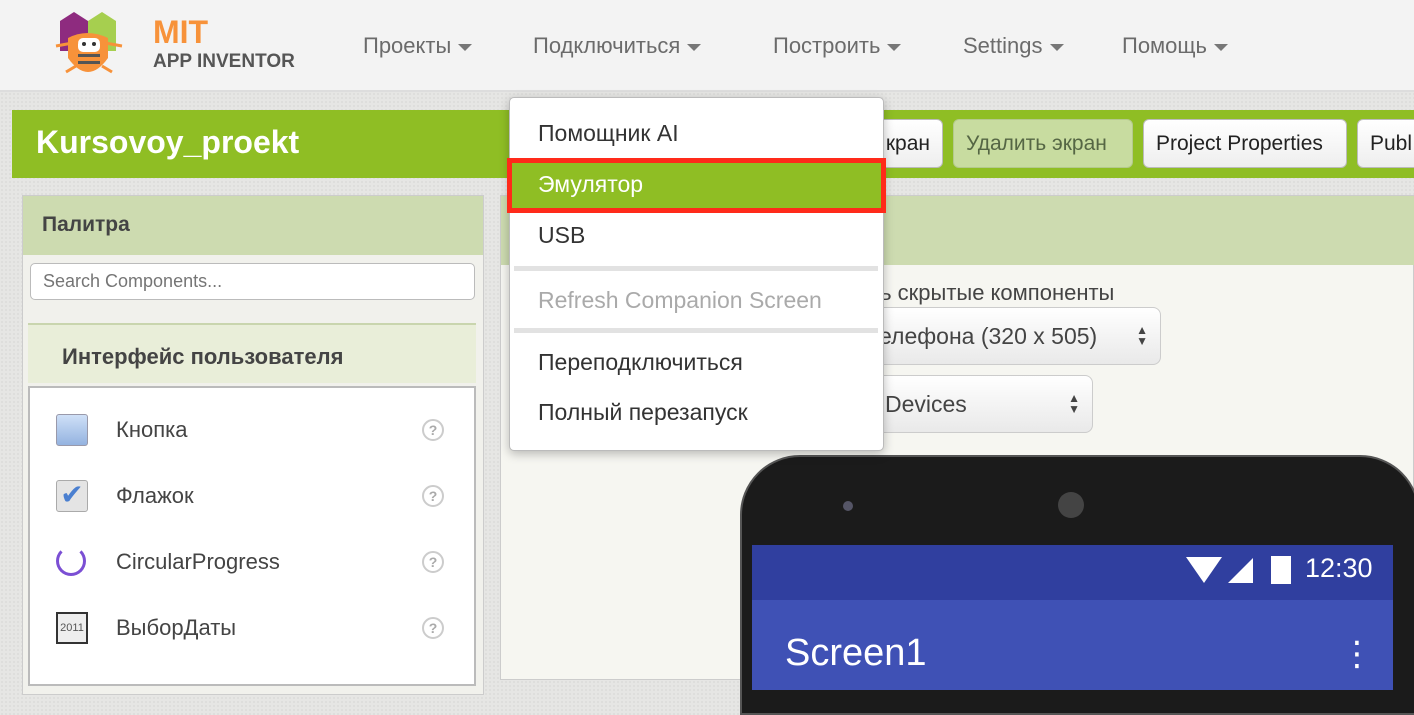 This screenshot has height=715, width=1414. I want to click on list-item: 2011 ВыборДаты ?, so click(252, 631).